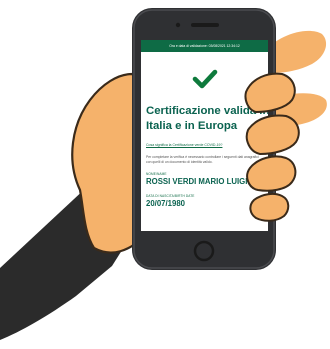 The width and height of the screenshot is (330, 349). Describe the element at coordinates (170, 196) in the screenshot. I see `birth-date-label: DATA DI NASCITA/BIRTH DATE` at that location.